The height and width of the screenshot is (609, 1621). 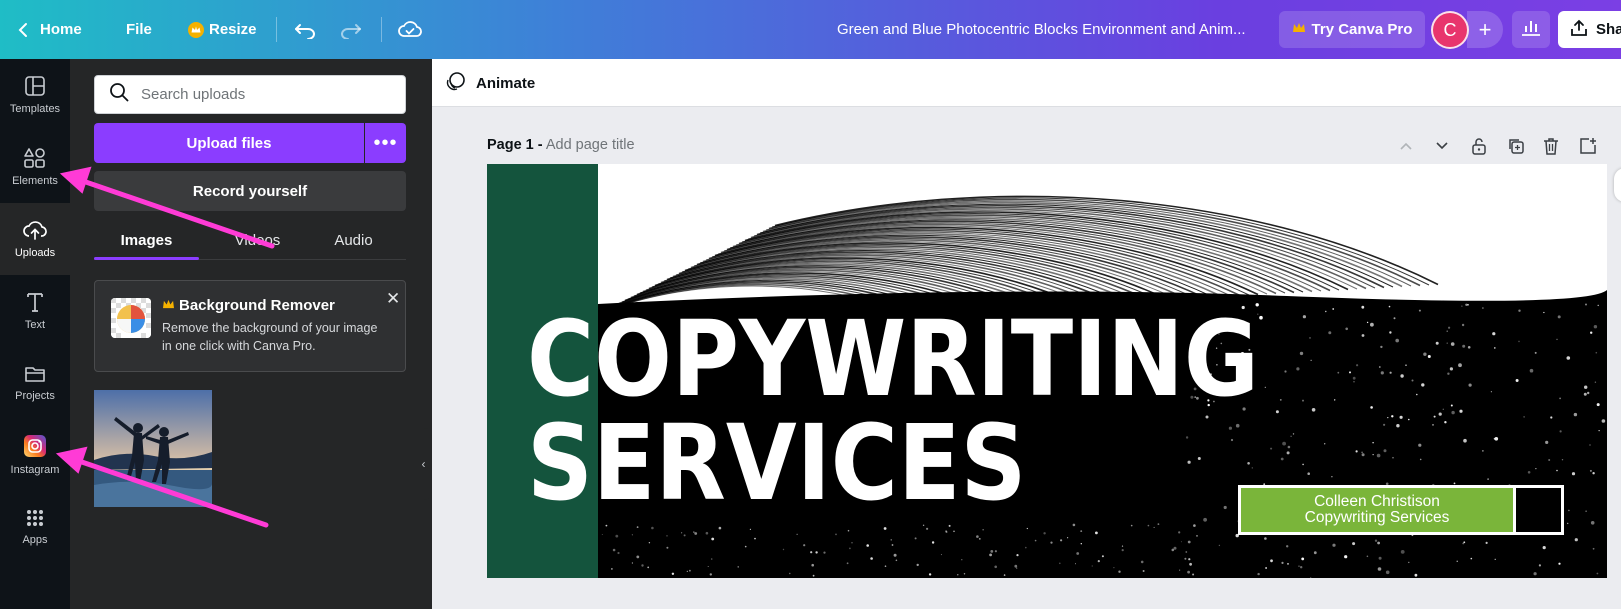 What do you see at coordinates (455, 83) in the screenshot?
I see `animate-icon` at bounding box center [455, 83].